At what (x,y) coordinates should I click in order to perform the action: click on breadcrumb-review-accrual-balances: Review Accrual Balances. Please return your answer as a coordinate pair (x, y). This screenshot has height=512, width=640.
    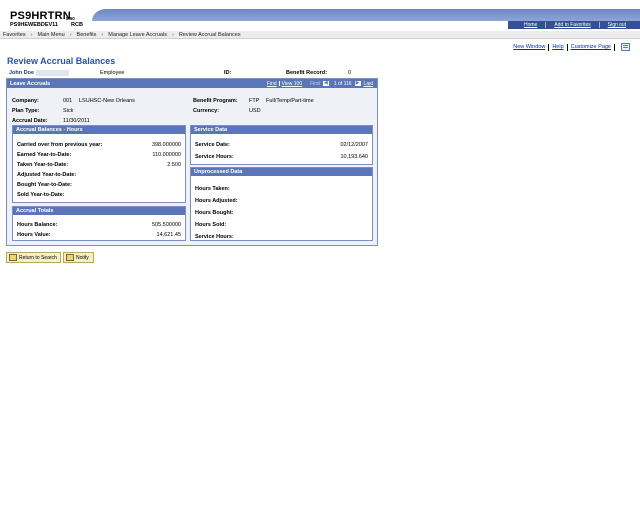
    Looking at the image, I should click on (210, 35).